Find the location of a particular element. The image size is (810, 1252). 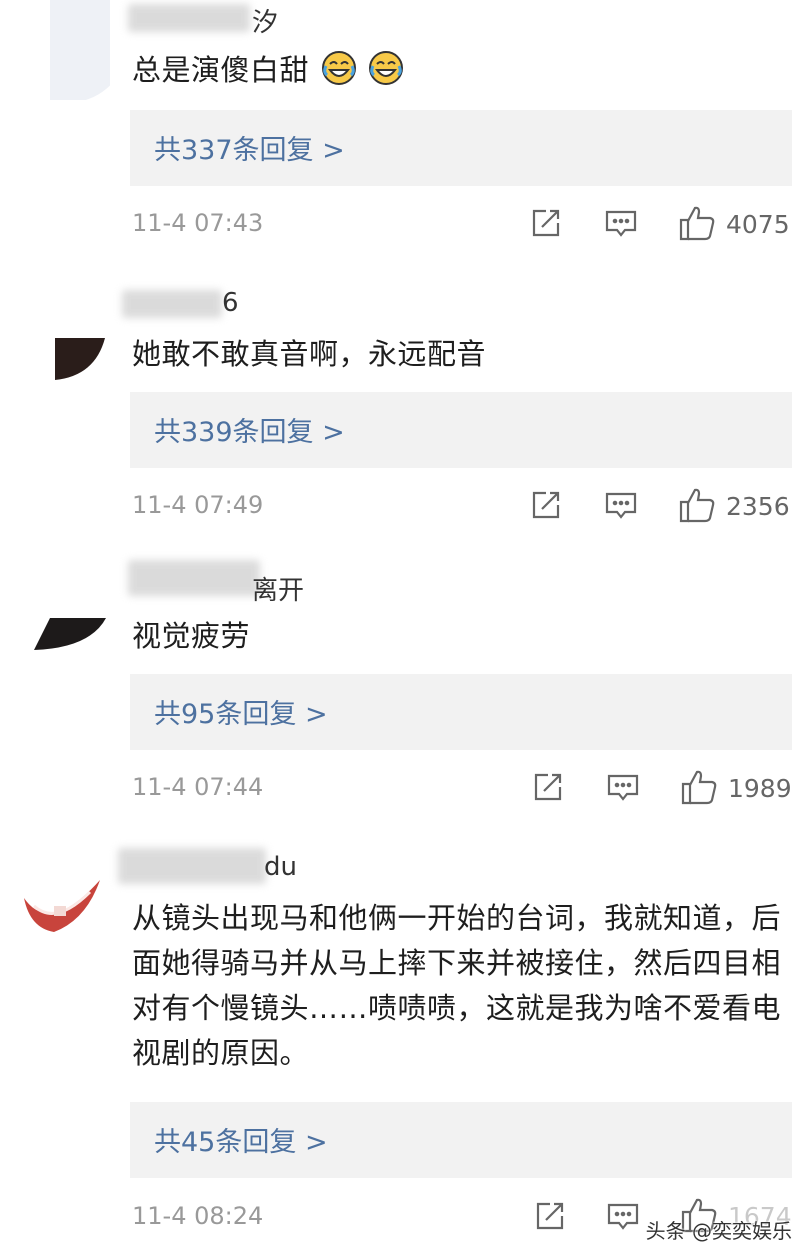

replies-link: 共45条回复 > is located at coordinates (461, 1140).